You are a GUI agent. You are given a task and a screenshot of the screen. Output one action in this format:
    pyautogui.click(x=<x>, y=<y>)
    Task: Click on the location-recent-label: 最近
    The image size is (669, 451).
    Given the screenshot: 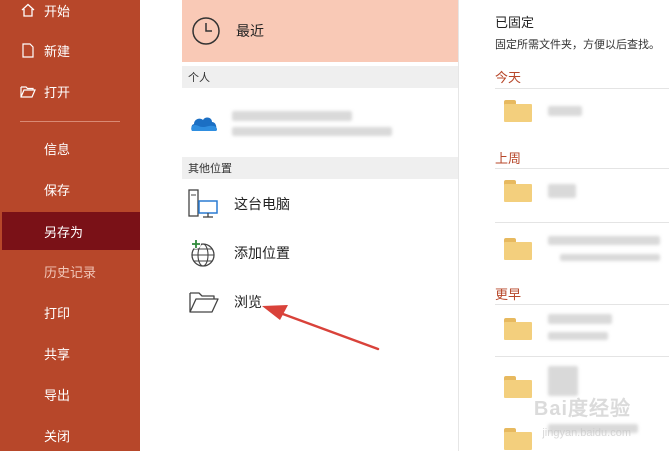 What is the action you would take?
    pyautogui.click(x=250, y=31)
    